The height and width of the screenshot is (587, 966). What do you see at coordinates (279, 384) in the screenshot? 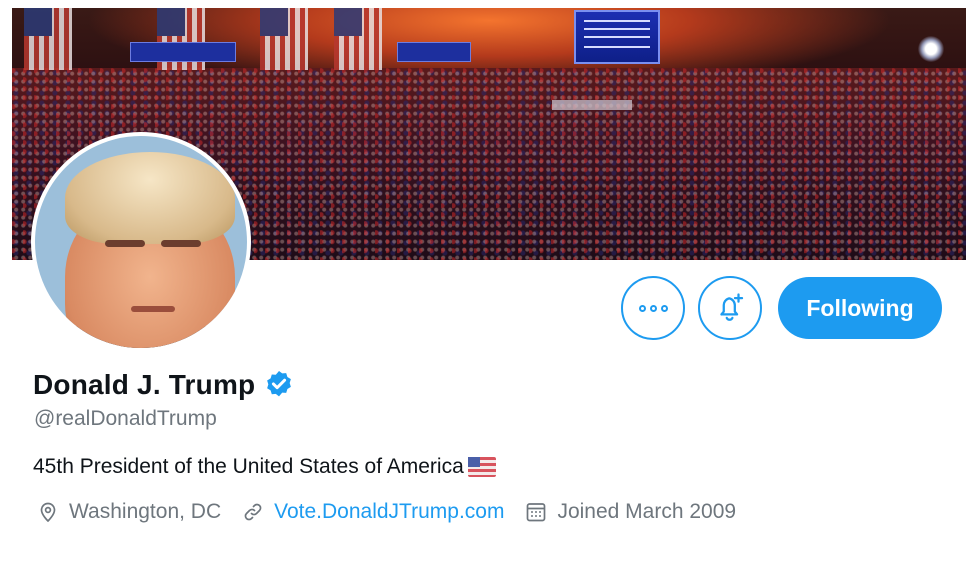
I see `verified-badge-icon` at bounding box center [279, 384].